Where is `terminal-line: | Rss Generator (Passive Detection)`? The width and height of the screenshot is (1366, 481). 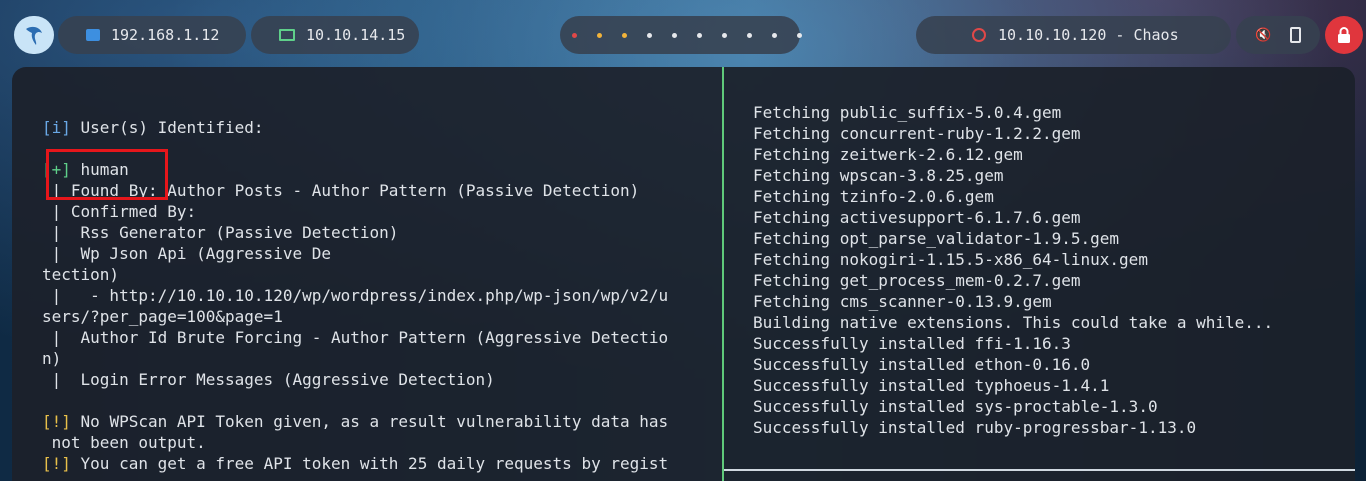
terminal-line: | Rss Generator (Passive Detection) is located at coordinates (220, 232).